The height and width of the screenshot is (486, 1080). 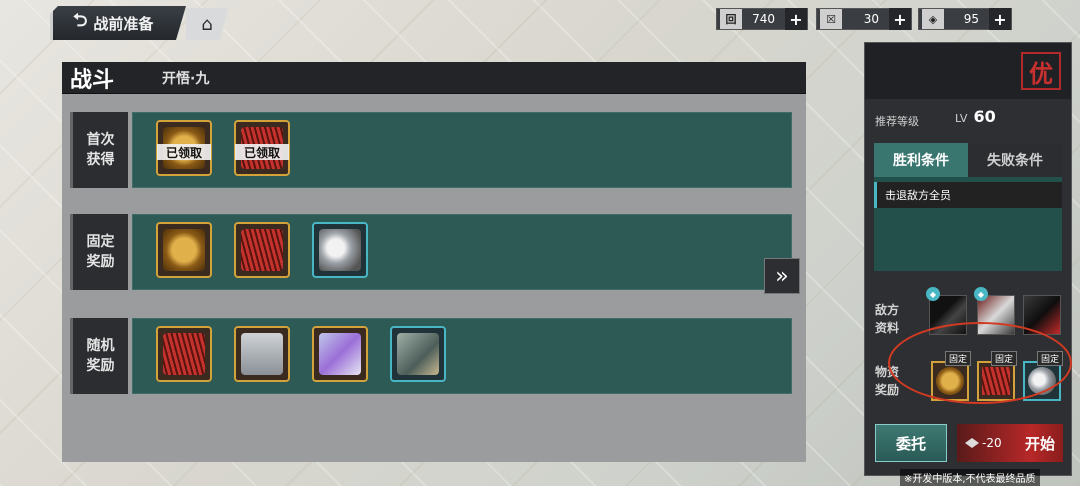 I want to click on next-page-button: », so click(x=782, y=276).